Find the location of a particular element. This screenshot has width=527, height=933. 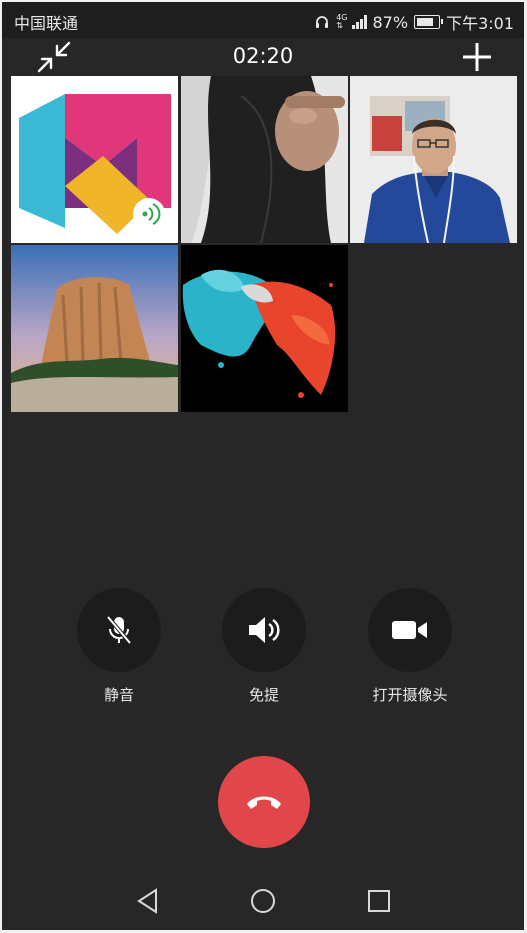

camera-label: 打开摄像头 is located at coordinates (410, 695).